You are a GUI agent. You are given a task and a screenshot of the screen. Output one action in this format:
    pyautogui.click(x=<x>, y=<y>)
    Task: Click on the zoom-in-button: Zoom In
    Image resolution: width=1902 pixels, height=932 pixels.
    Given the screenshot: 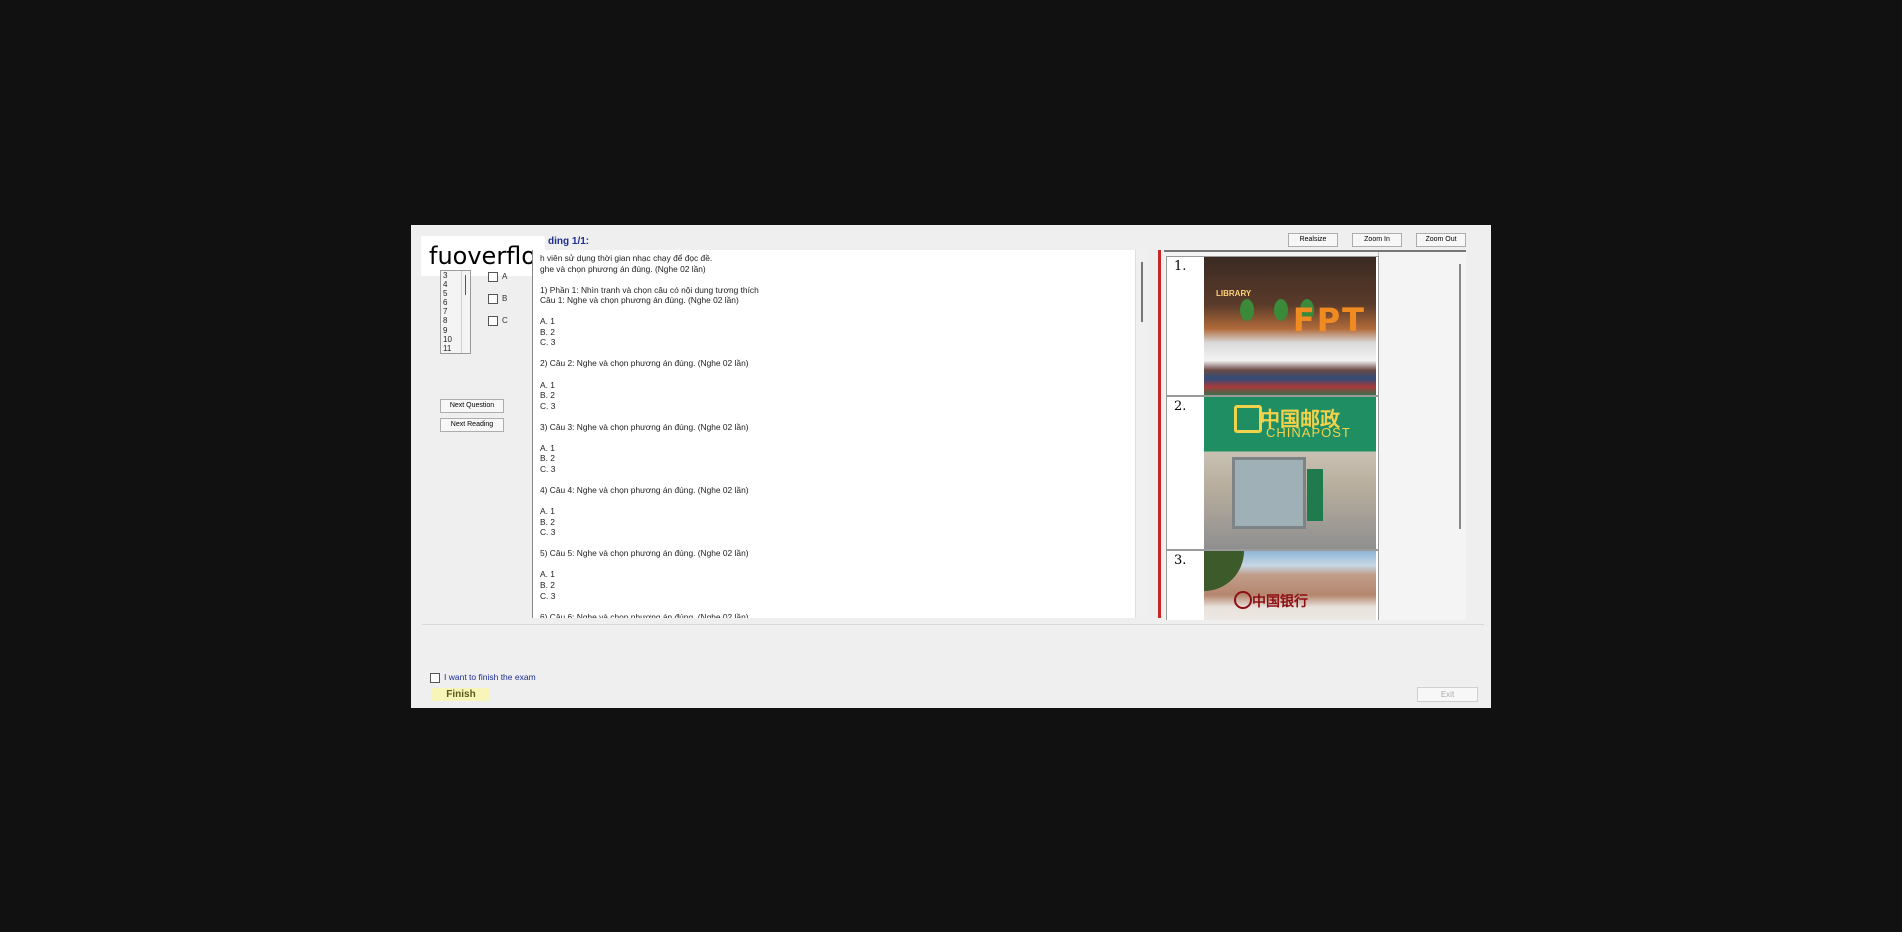 What is the action you would take?
    pyautogui.click(x=1377, y=240)
    